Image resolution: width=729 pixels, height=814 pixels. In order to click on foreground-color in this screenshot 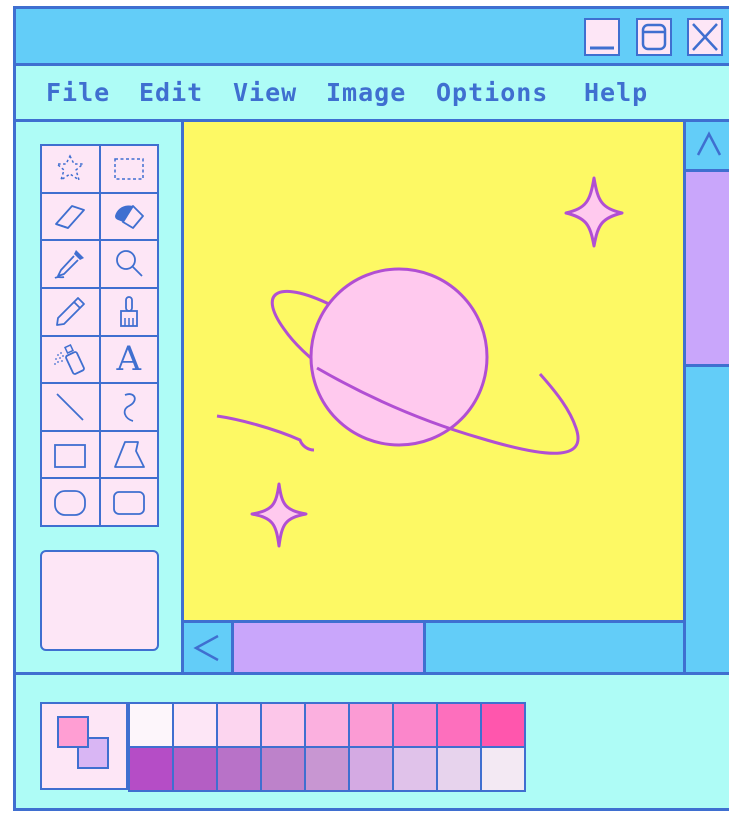, I will do `click(73, 732)`.